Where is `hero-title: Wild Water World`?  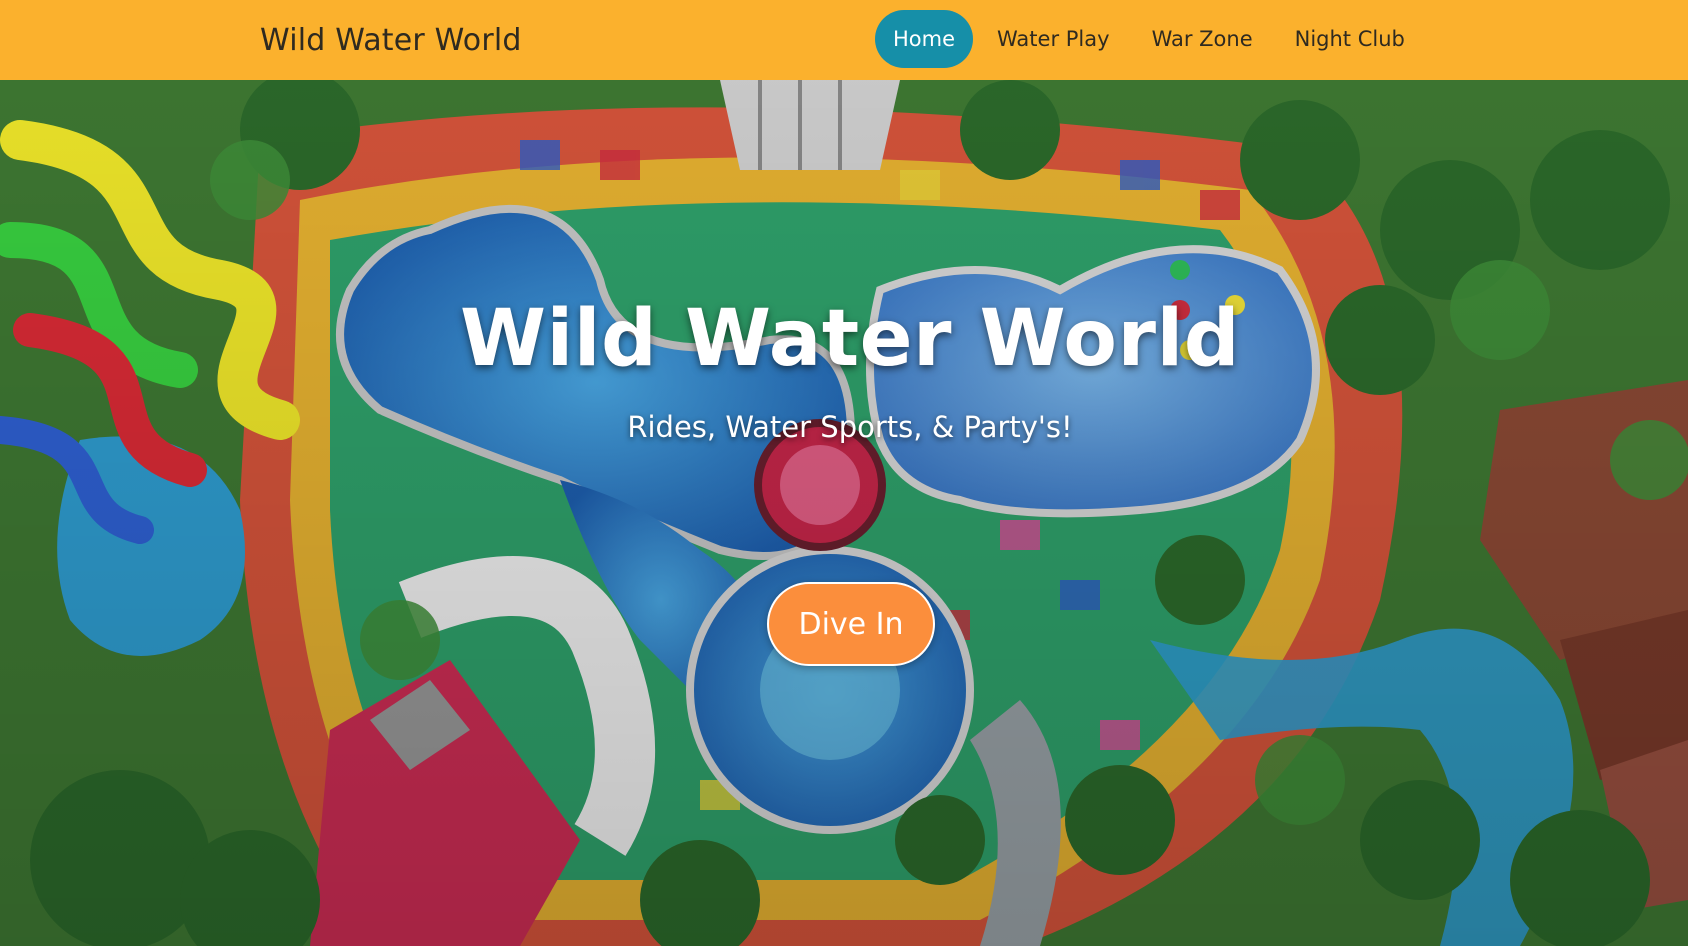
hero-title: Wild Water World is located at coordinates (850, 339).